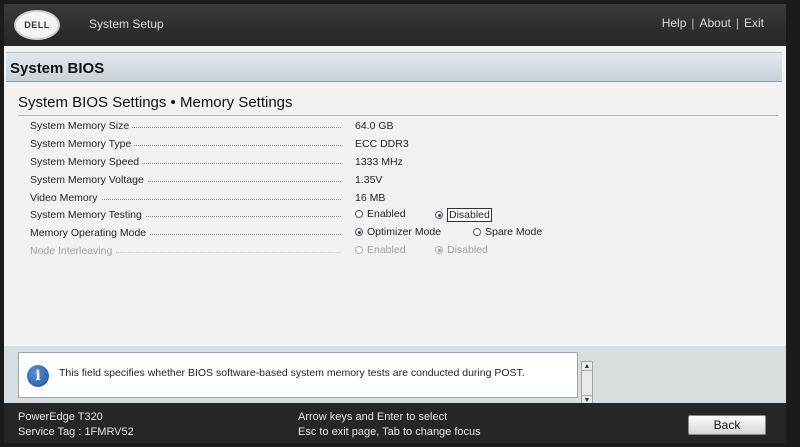 Image resolution: width=800 pixels, height=447 pixels. What do you see at coordinates (38, 376) in the screenshot?
I see `info-icon: i` at bounding box center [38, 376].